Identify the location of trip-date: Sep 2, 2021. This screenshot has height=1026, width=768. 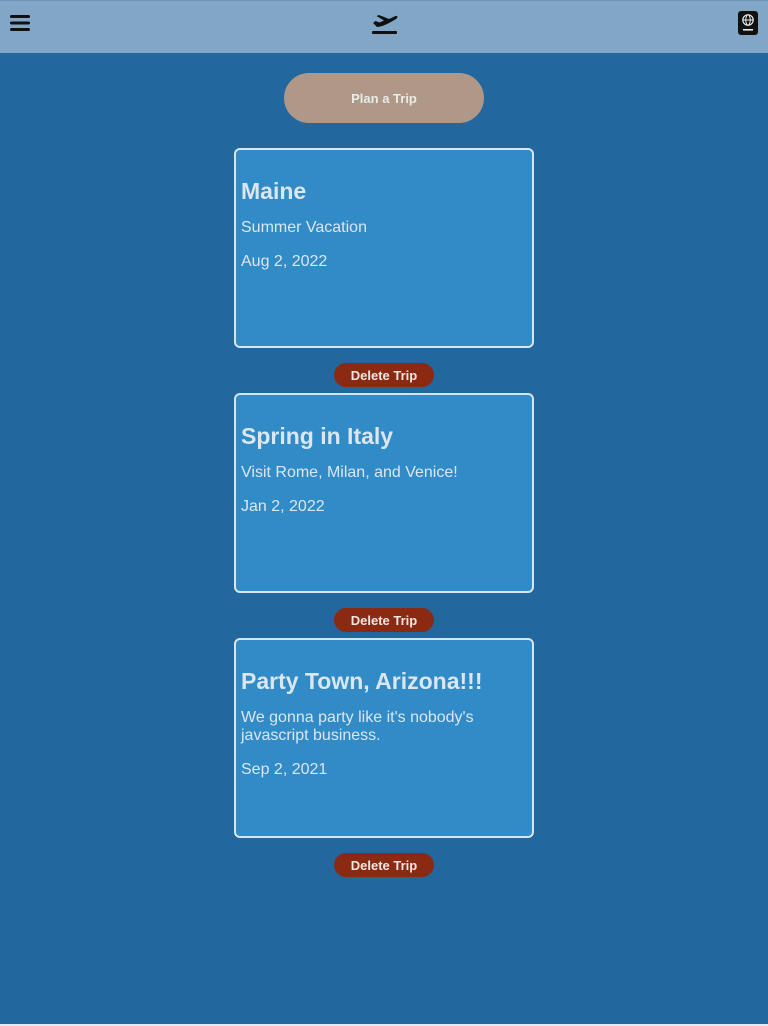
(284, 769).